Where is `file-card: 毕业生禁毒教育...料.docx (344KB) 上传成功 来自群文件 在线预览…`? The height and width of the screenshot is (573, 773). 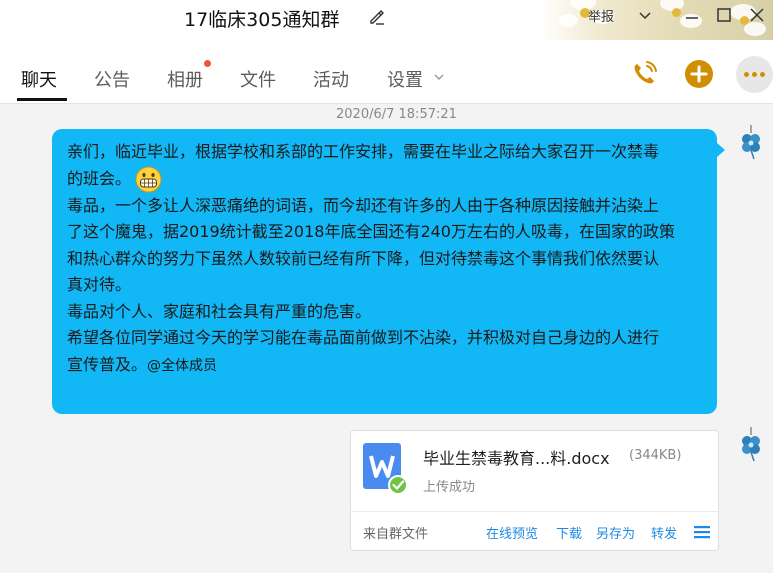
file-card: 毕业生禁毒教育...料.docx (344KB) 上传成功 来自群文件 在线预览… is located at coordinates (534, 490).